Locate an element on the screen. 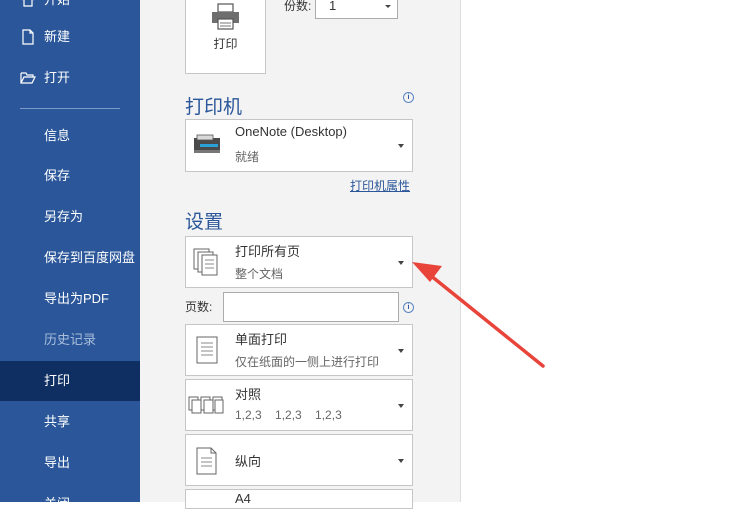 The image size is (751, 524). collate-sub: 1,2,3 1,2,3 1,2,3 is located at coordinates (288, 415).